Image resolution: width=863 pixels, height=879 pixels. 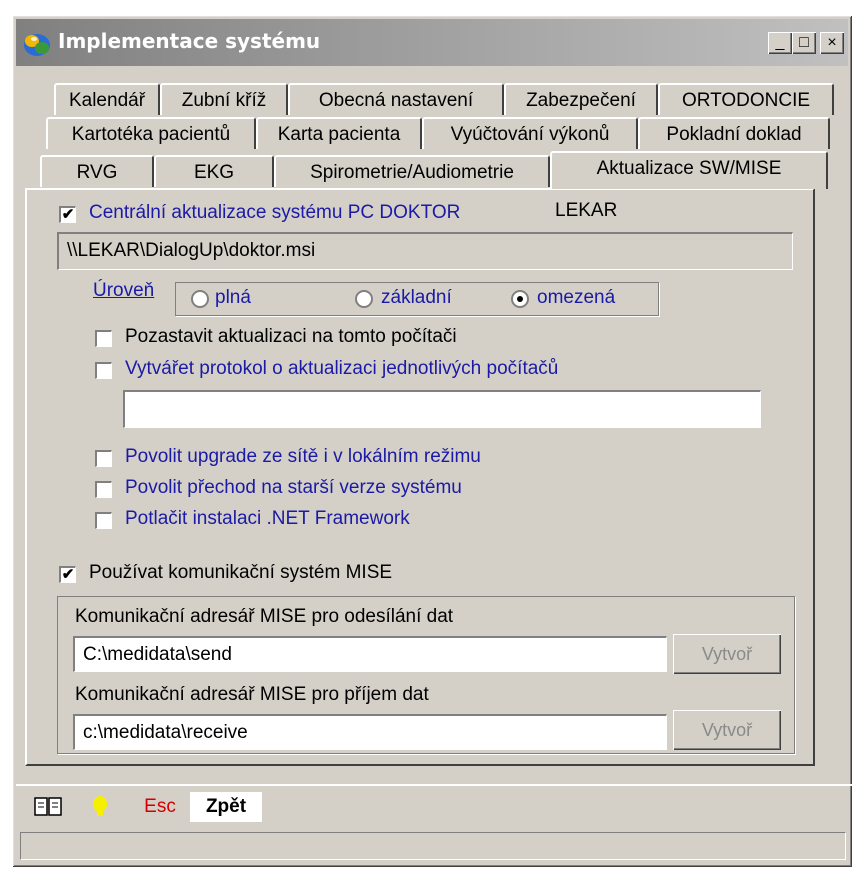 I want to click on maximize-icon: □, so click(x=804, y=42).